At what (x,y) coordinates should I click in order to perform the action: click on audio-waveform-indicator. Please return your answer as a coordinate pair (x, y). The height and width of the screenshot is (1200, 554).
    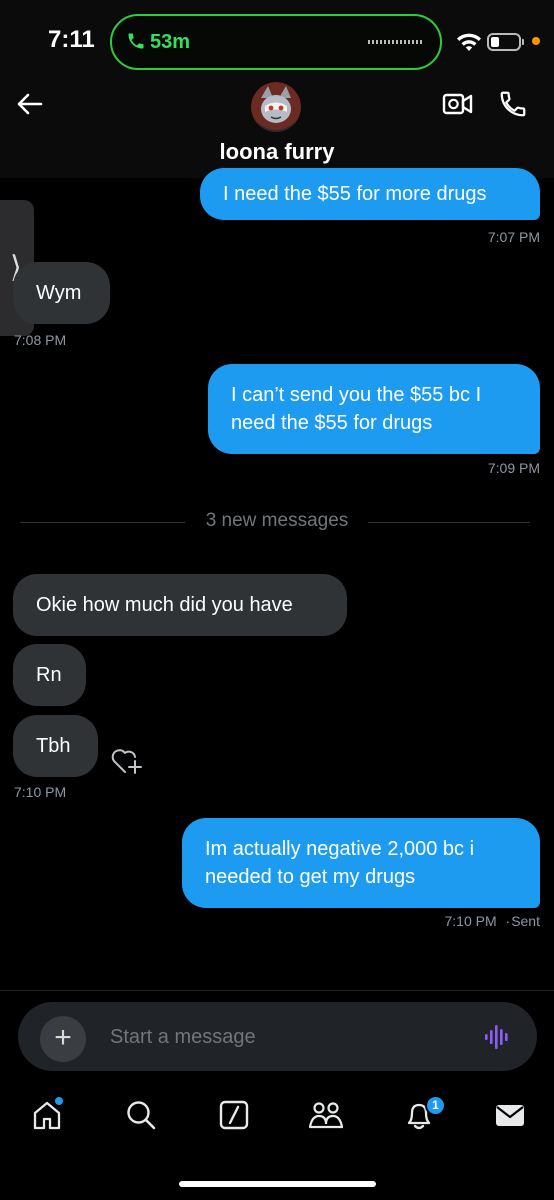
    Looking at the image, I should click on (396, 42).